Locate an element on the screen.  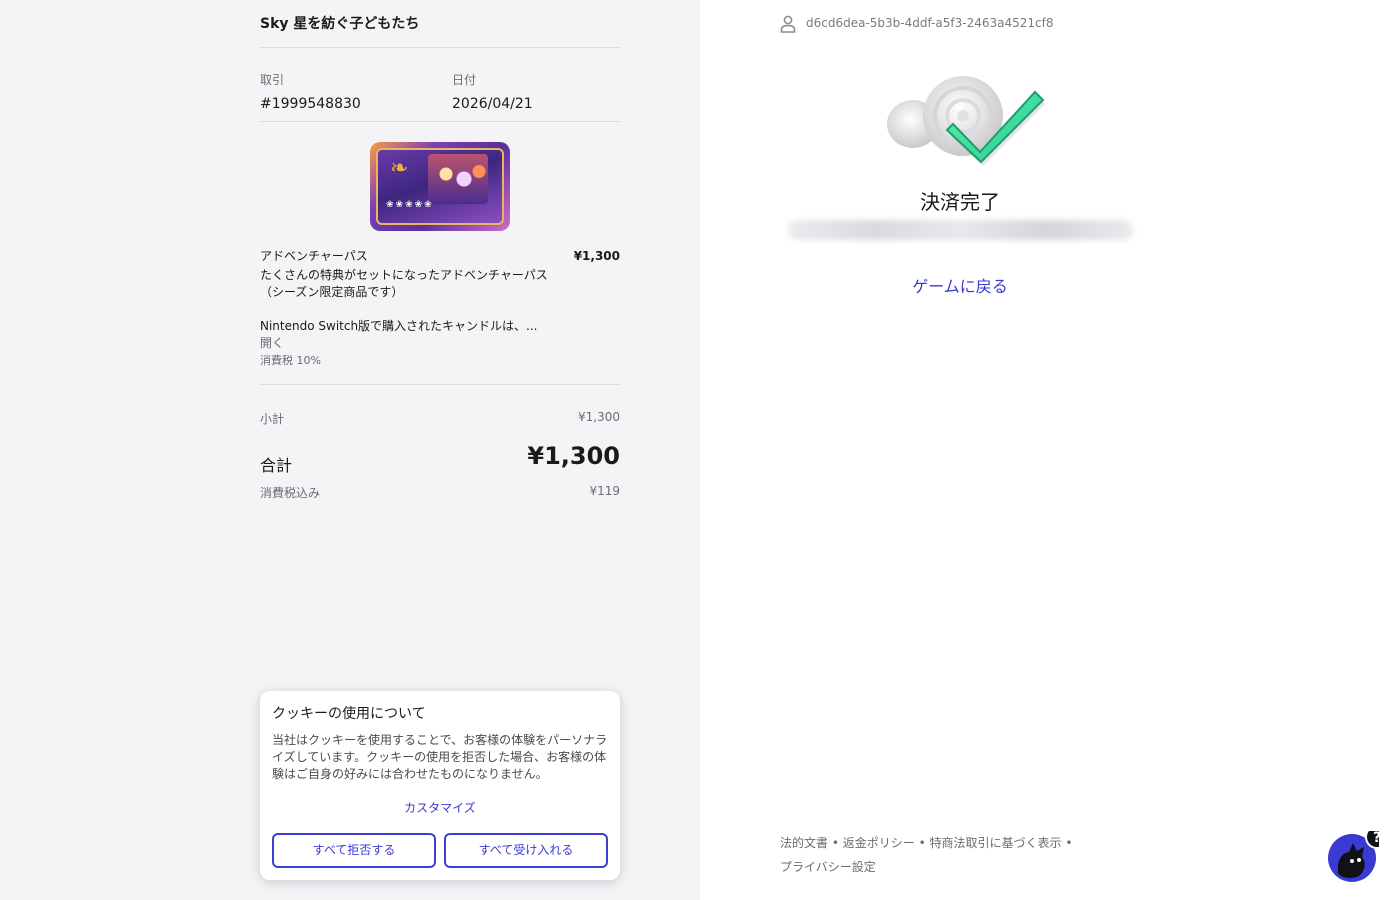
cosmetic-icons: ❀❀❀❀❀ is located at coordinates (410, 205).